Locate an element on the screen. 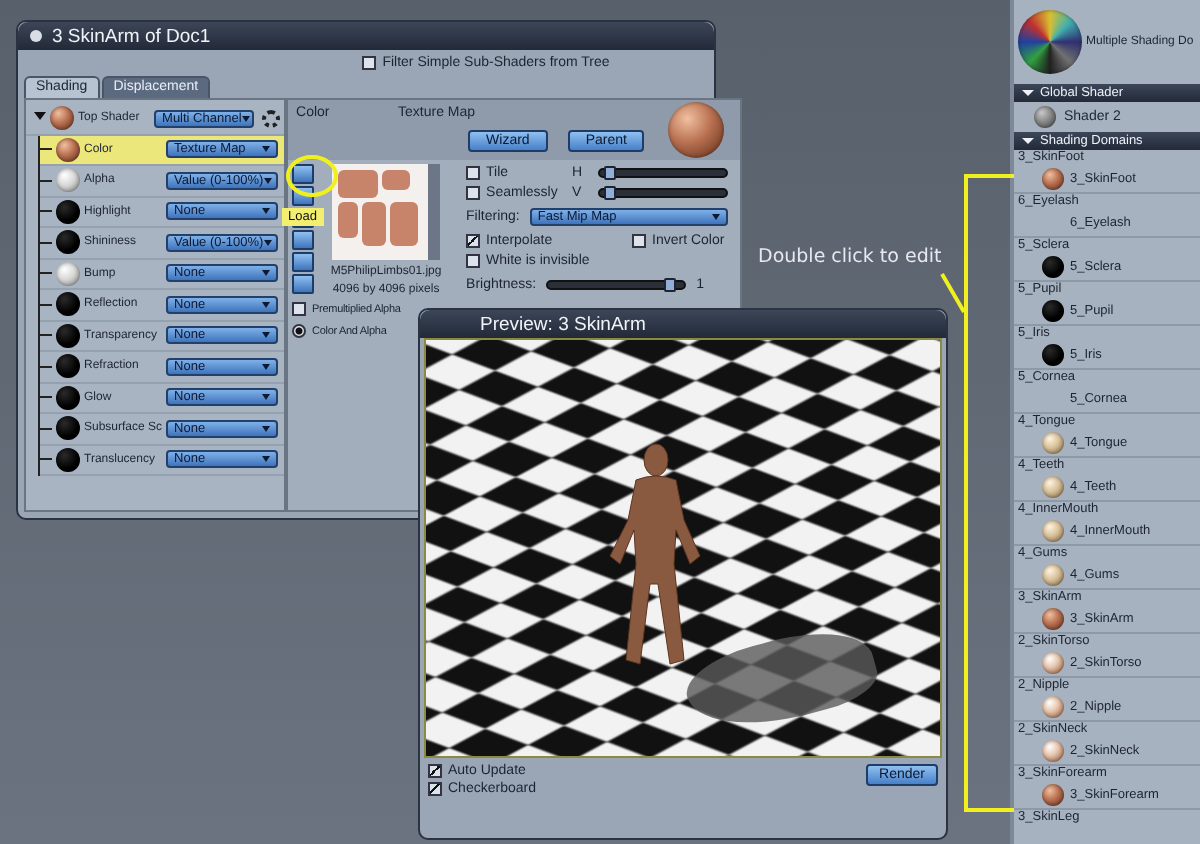  window-title: Preview: 3 SkinArm is located at coordinates (563, 324).